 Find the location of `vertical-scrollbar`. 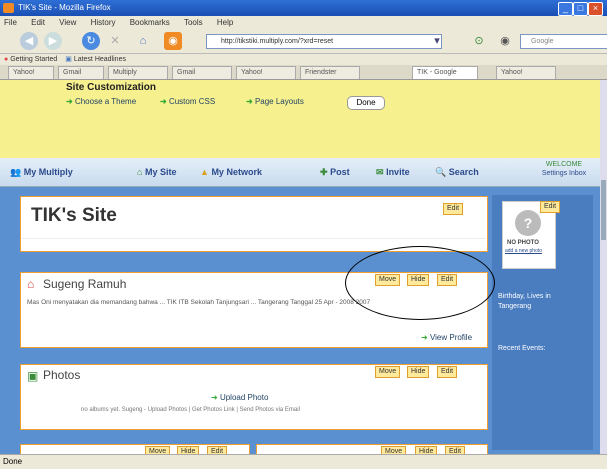

vertical-scrollbar is located at coordinates (603, 267).